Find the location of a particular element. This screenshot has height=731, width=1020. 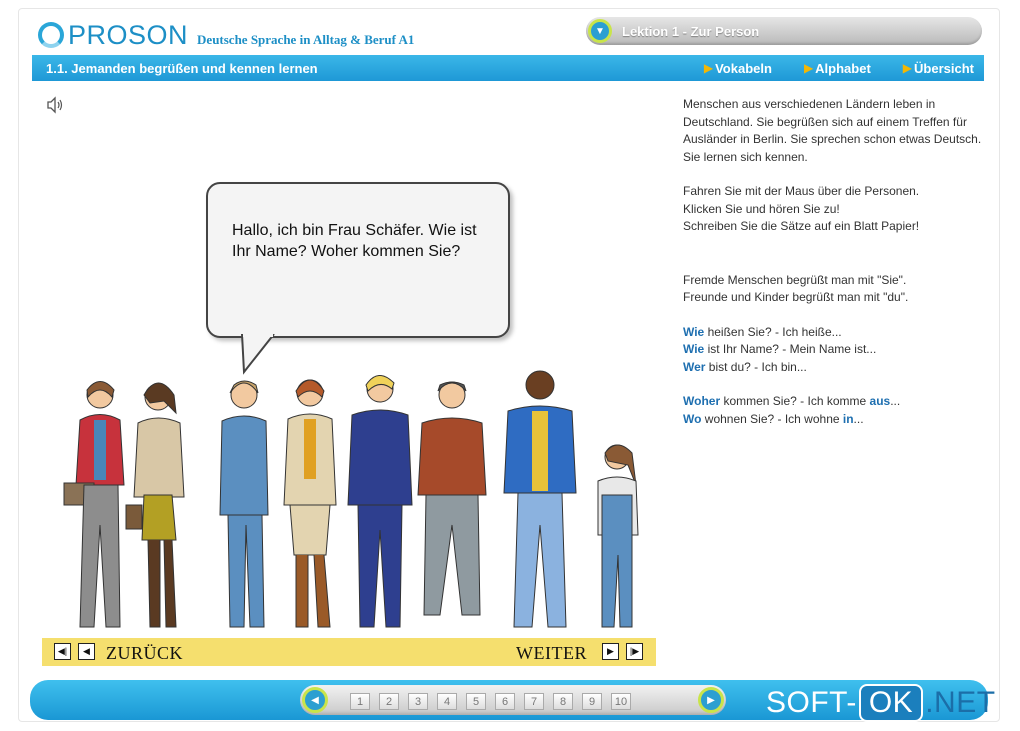

page-button: 7 is located at coordinates (534, 701).